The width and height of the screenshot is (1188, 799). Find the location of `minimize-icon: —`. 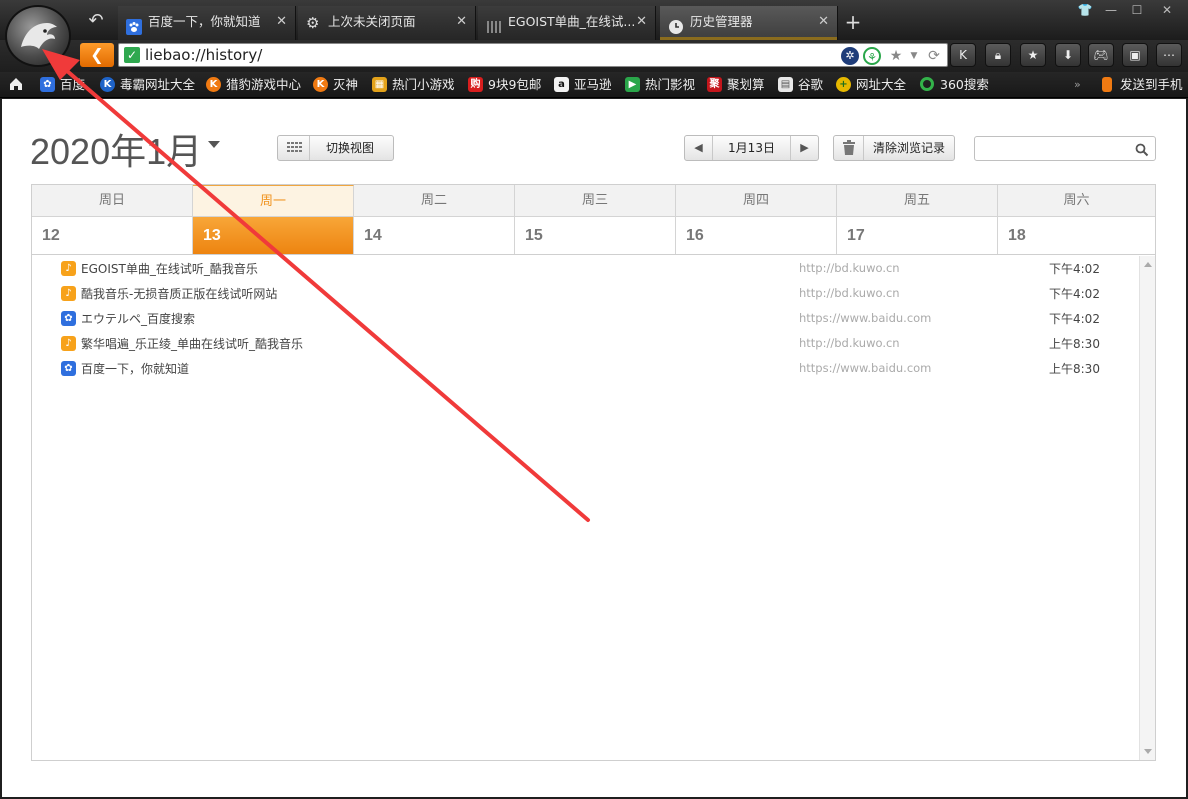

minimize-icon: — is located at coordinates (1111, 10).